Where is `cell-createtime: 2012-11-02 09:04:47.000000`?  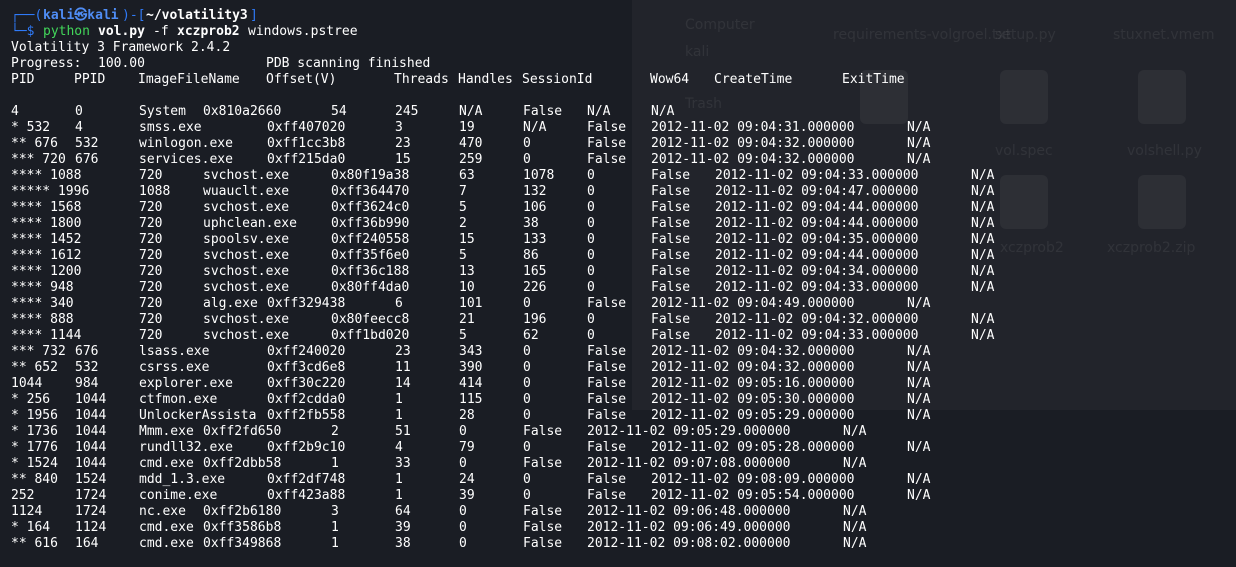 cell-createtime: 2012-11-02 09:04:47.000000 is located at coordinates (817, 191).